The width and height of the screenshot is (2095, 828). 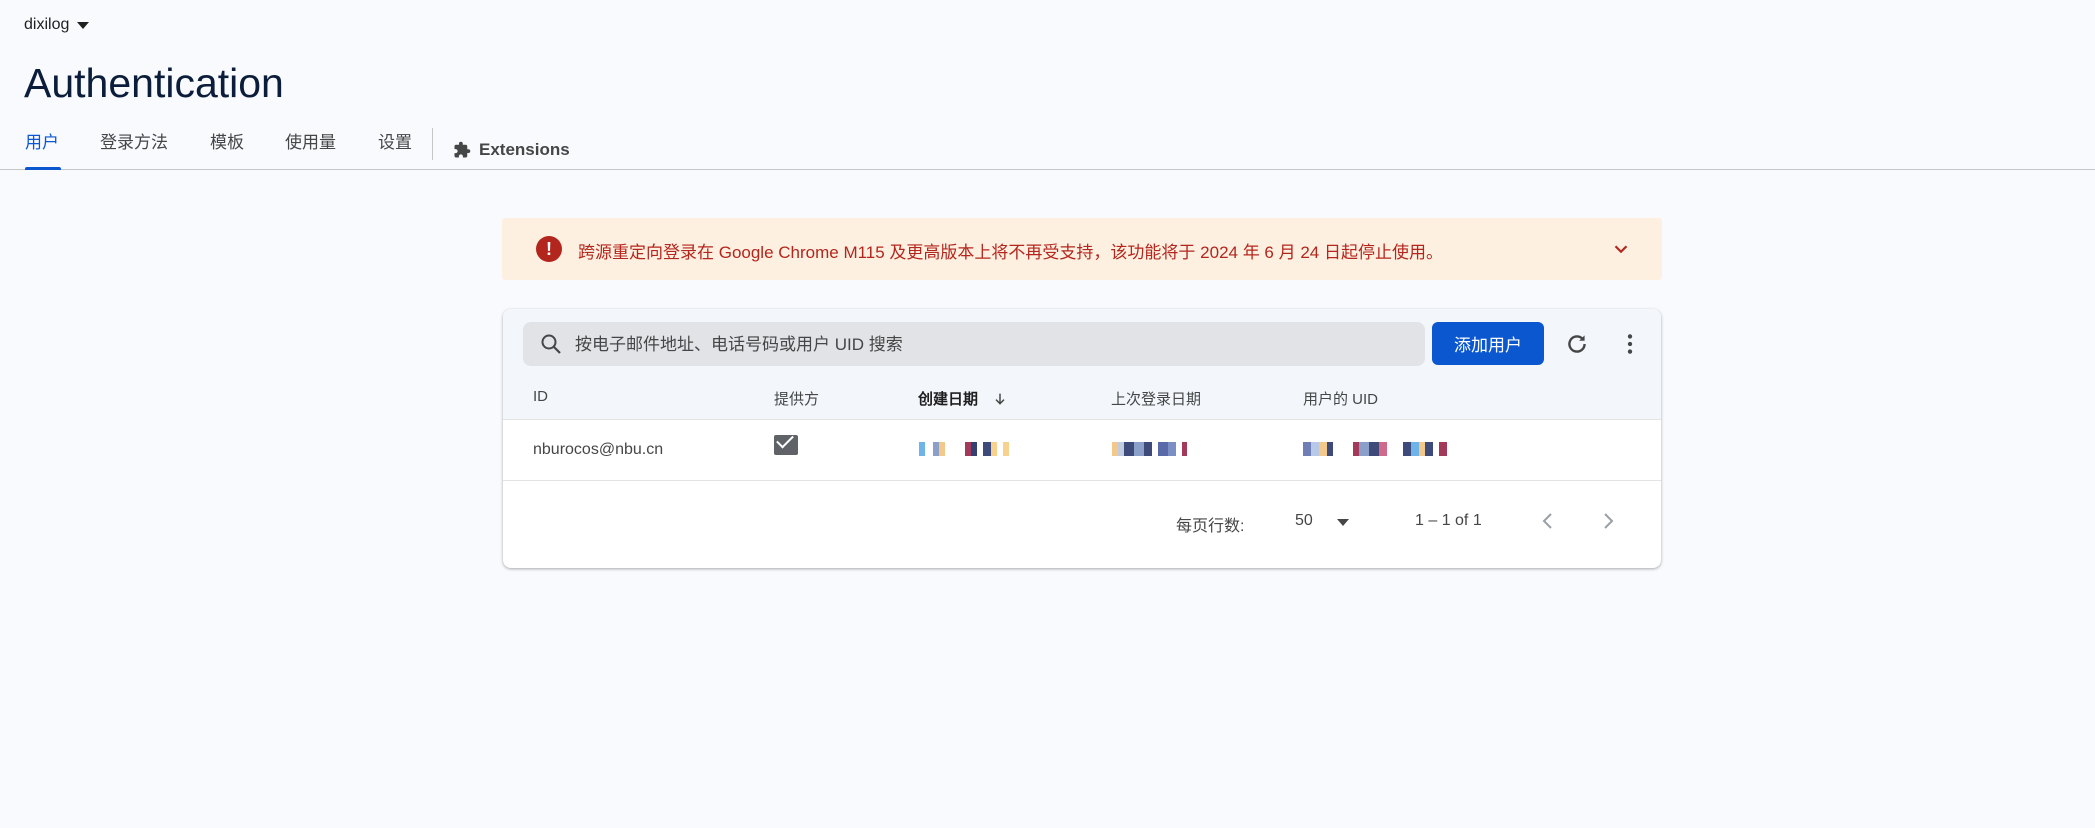 I want to click on last-login-cell-redacted, so click(x=1149, y=449).